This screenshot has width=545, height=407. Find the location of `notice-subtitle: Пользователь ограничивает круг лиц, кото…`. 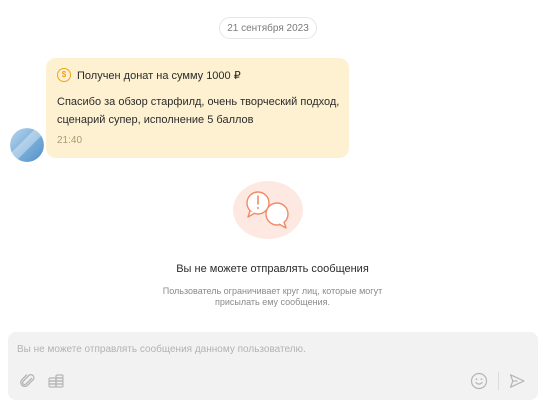

notice-subtitle: Пользователь ограничивает круг лиц, кото… is located at coordinates (272, 296).